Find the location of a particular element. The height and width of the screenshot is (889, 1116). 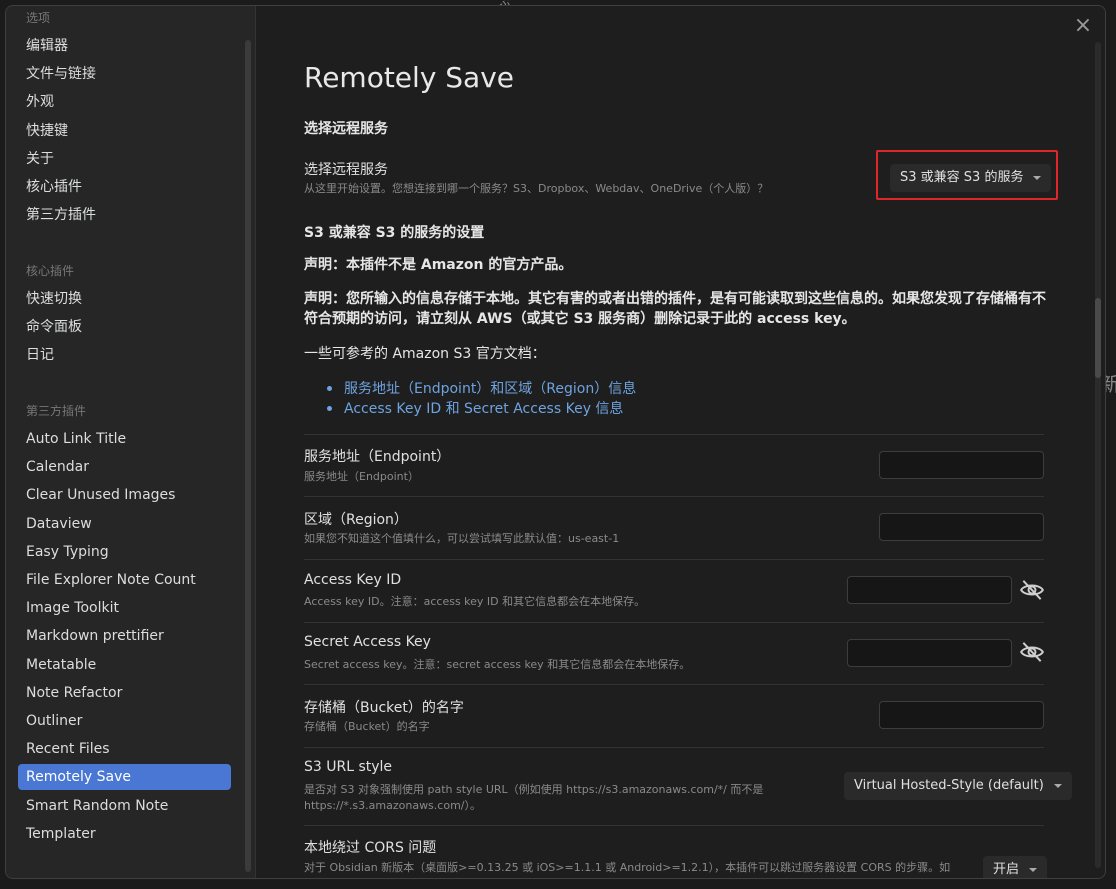

sidebar-item-daily-notes: 日记 is located at coordinates (124, 355).